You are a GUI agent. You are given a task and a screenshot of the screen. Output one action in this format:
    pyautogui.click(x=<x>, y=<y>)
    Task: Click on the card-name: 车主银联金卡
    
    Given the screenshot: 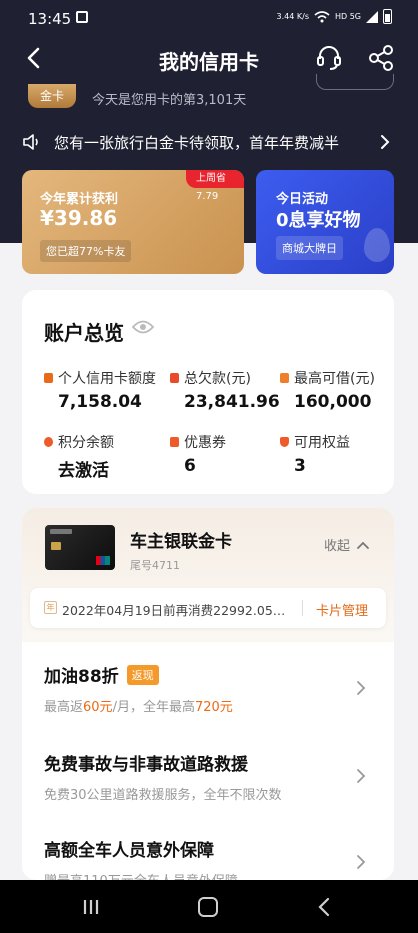 What is the action you would take?
    pyautogui.click(x=181, y=542)
    